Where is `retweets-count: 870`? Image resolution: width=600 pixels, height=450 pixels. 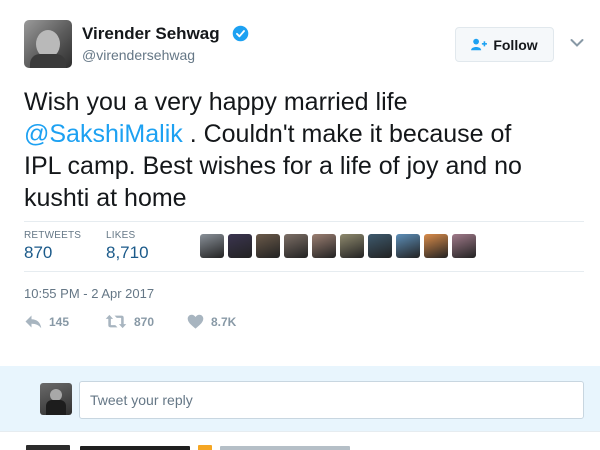 retweets-count: 870 is located at coordinates (38, 253).